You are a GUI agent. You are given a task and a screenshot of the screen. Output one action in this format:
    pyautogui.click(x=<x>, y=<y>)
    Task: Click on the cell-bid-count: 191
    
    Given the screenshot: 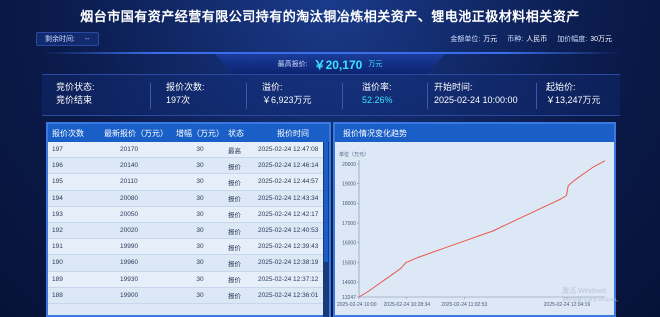 What is the action you would take?
    pyautogui.click(x=57, y=247)
    